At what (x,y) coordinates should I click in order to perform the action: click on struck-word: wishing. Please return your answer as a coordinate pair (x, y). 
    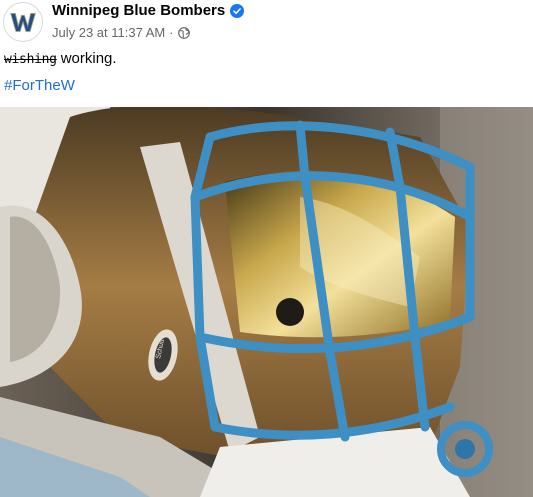
    Looking at the image, I should click on (30, 59).